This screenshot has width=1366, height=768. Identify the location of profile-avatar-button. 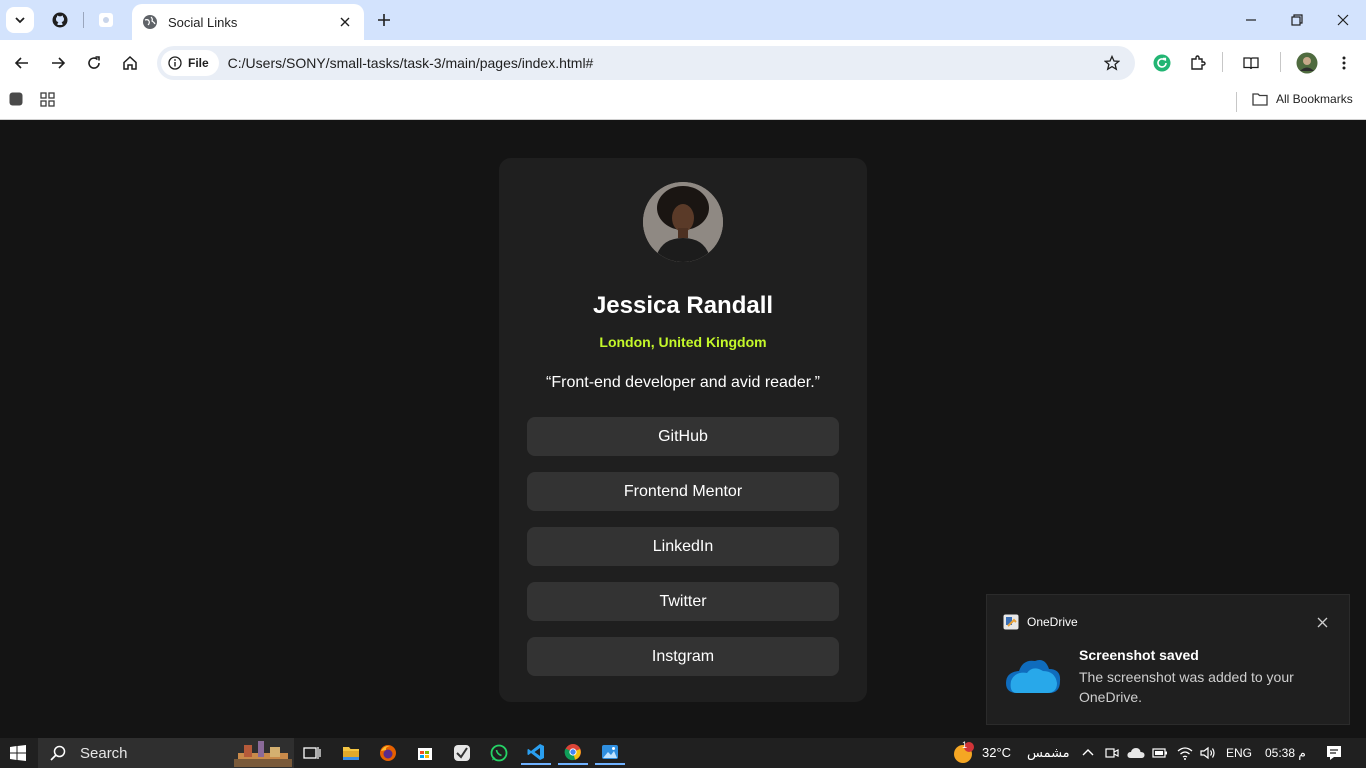
(1307, 63).